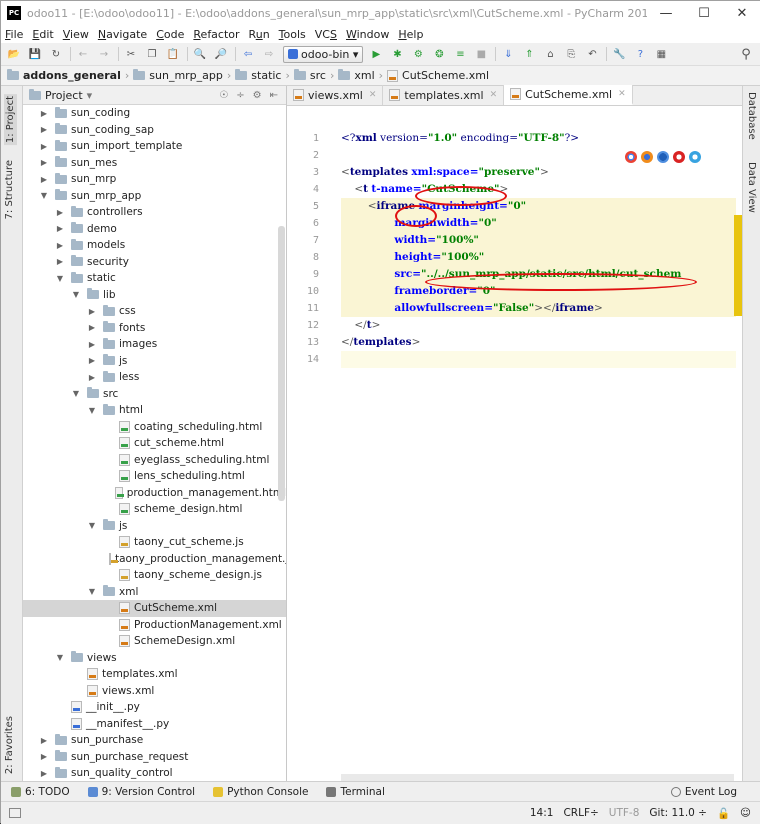 This screenshot has height=824, width=760. Describe the element at coordinates (154, 674) in the screenshot. I see `tree-file: templates.xml` at that location.